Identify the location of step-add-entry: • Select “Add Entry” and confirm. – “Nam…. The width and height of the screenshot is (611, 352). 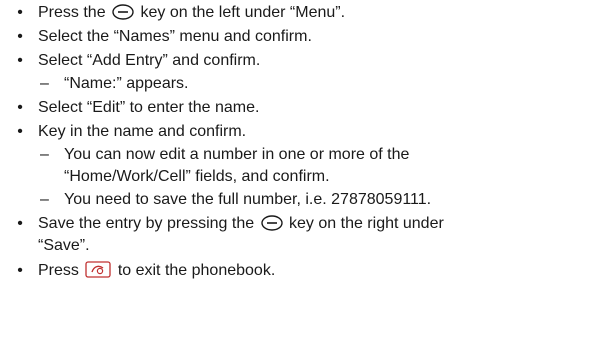
(312, 72).